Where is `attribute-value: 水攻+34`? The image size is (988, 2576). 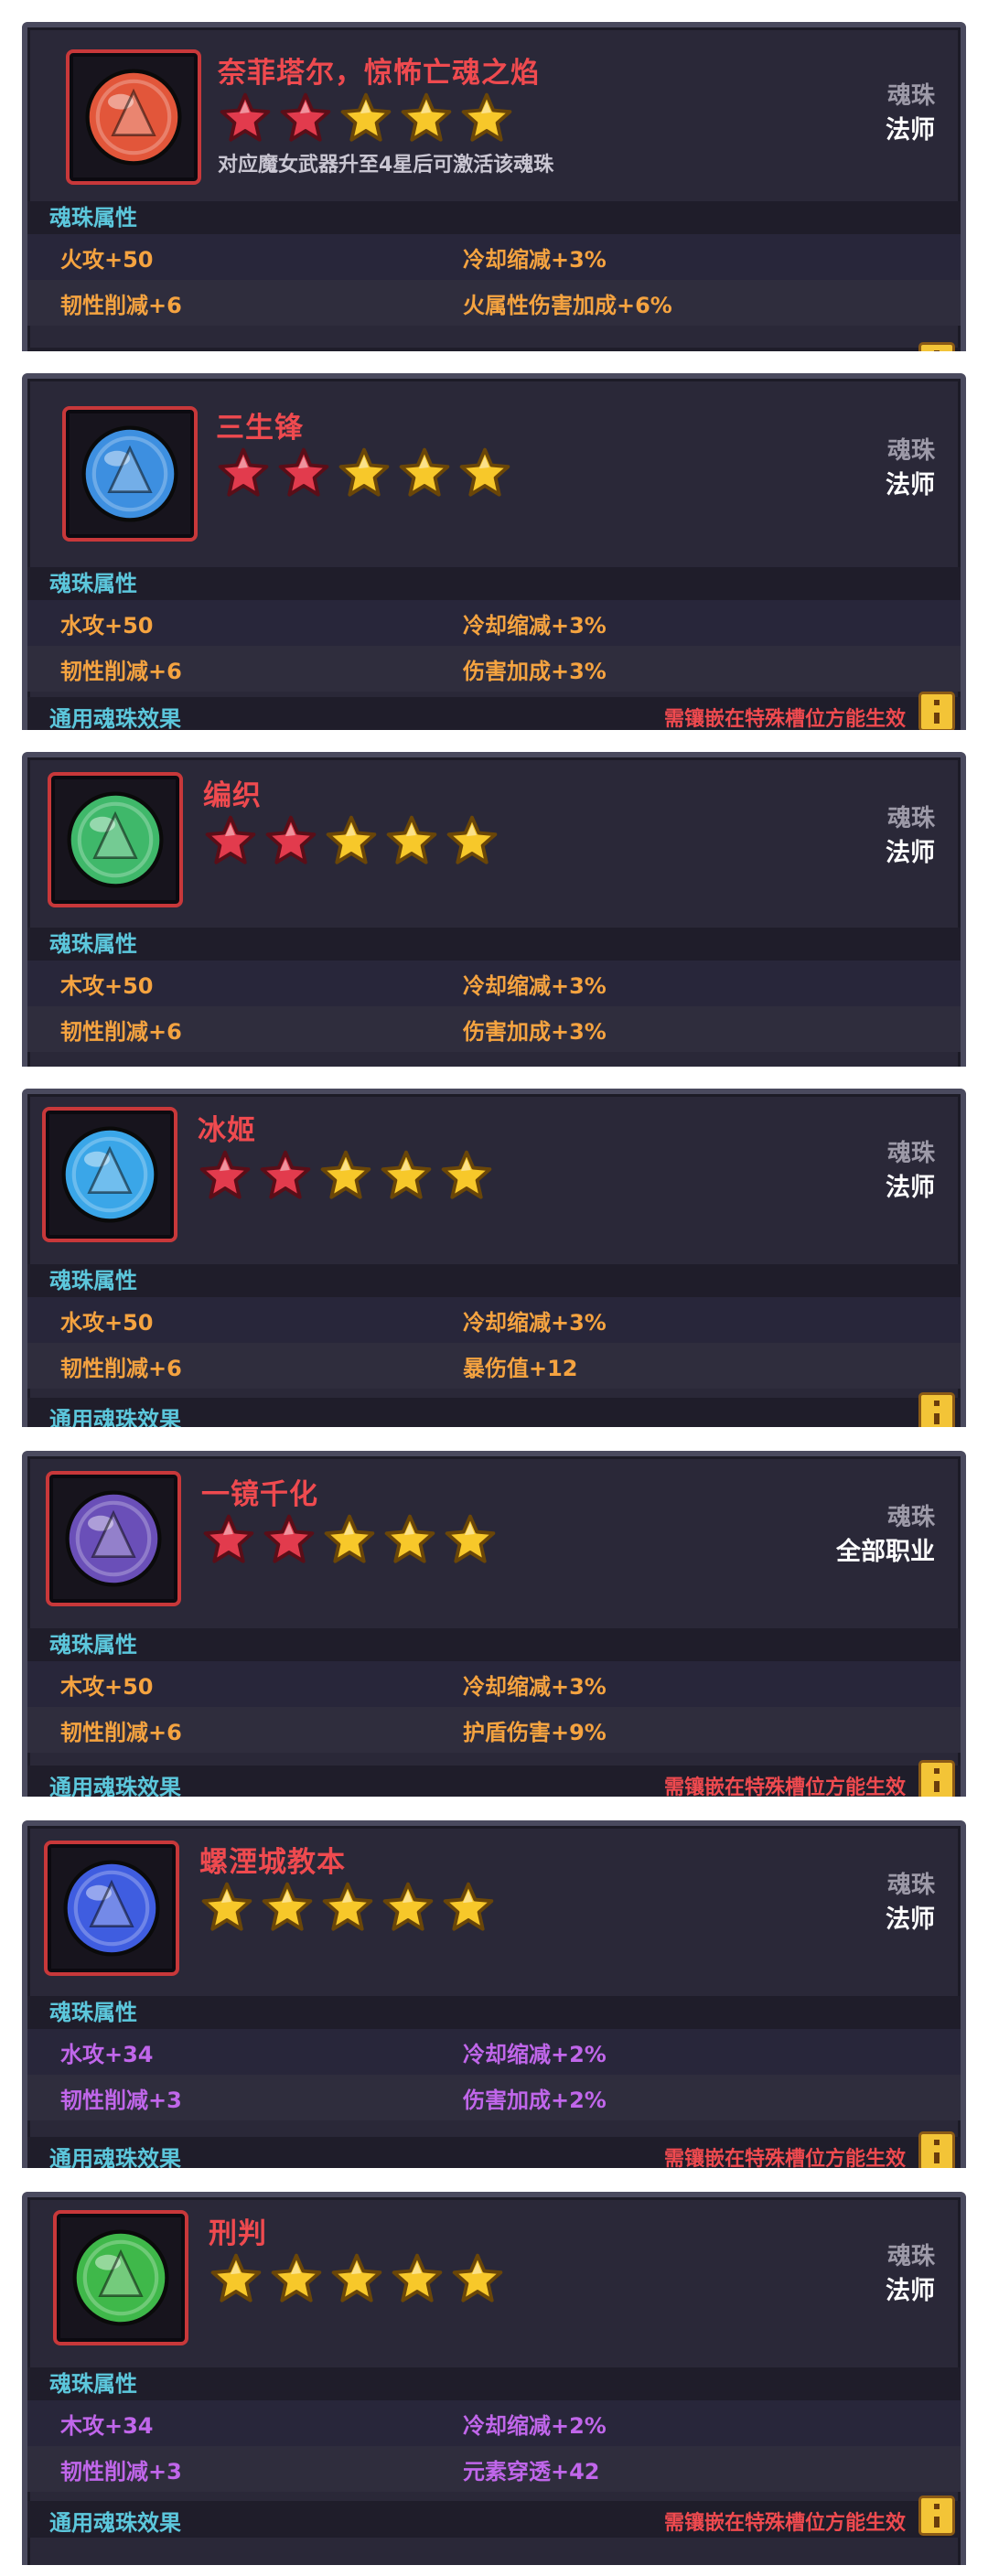 attribute-value: 水攻+34 is located at coordinates (107, 2054).